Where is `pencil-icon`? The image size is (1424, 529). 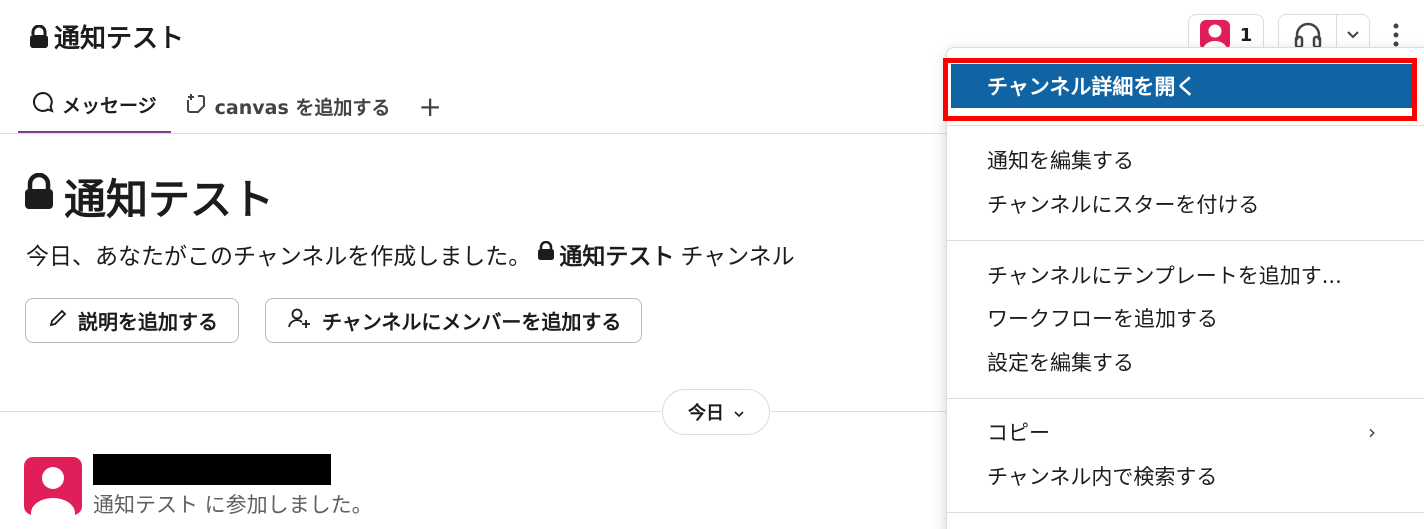
pencil-icon is located at coordinates (58, 320).